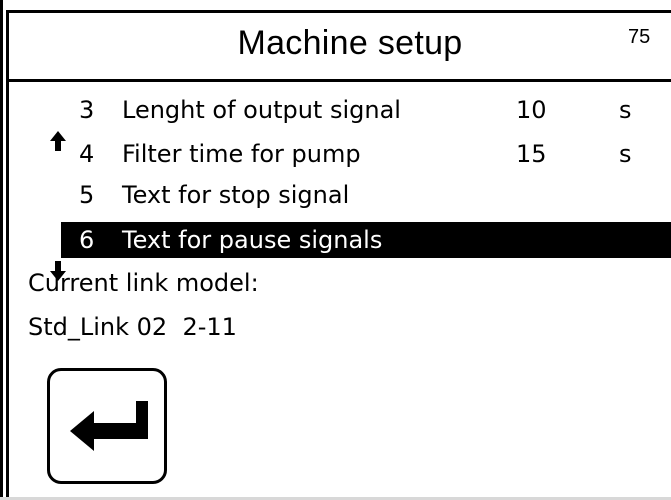 The width and height of the screenshot is (671, 500). Describe the element at coordinates (132, 327) in the screenshot. I see `current-link-value: Std_Link 02 2-11` at that location.